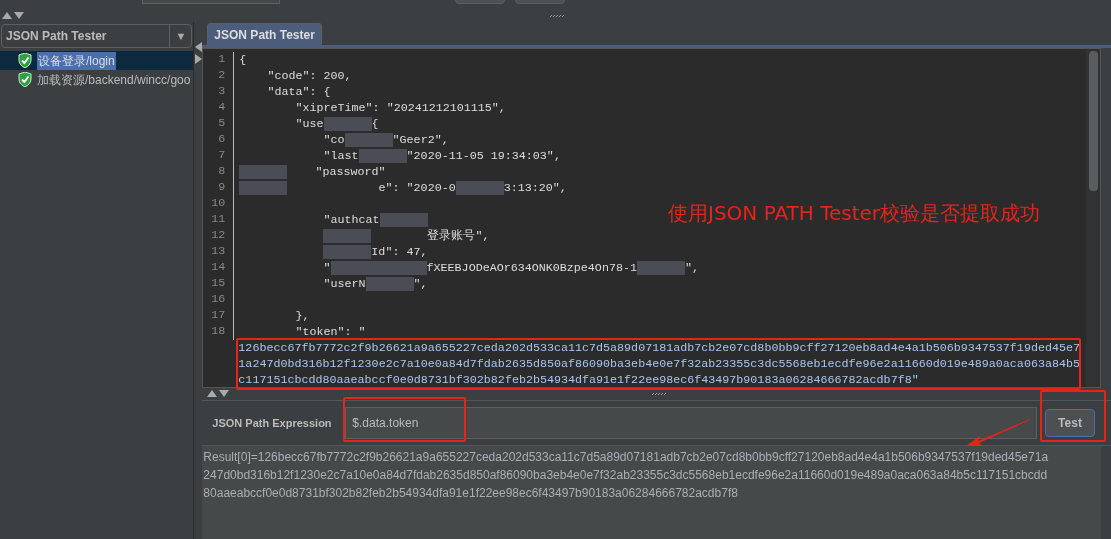 This screenshot has height=539, width=1111. Describe the element at coordinates (218, 316) in the screenshot. I see `line-number: 17` at that location.